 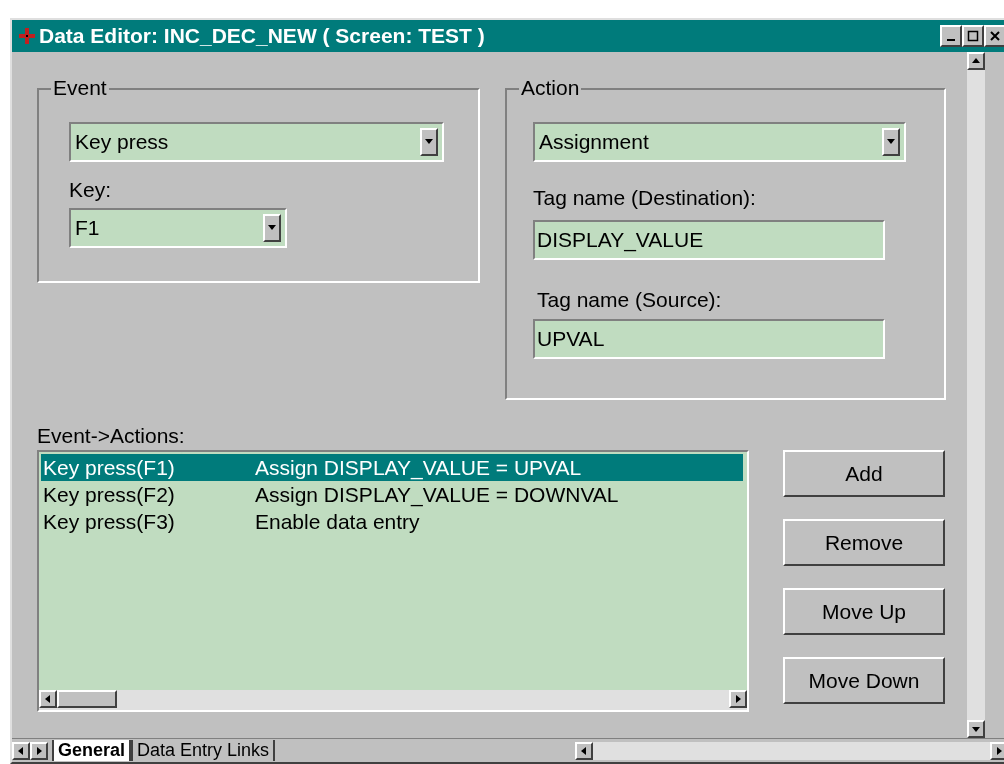 I want to click on sheet-tab: Data Entry Links, so click(x=203, y=750).